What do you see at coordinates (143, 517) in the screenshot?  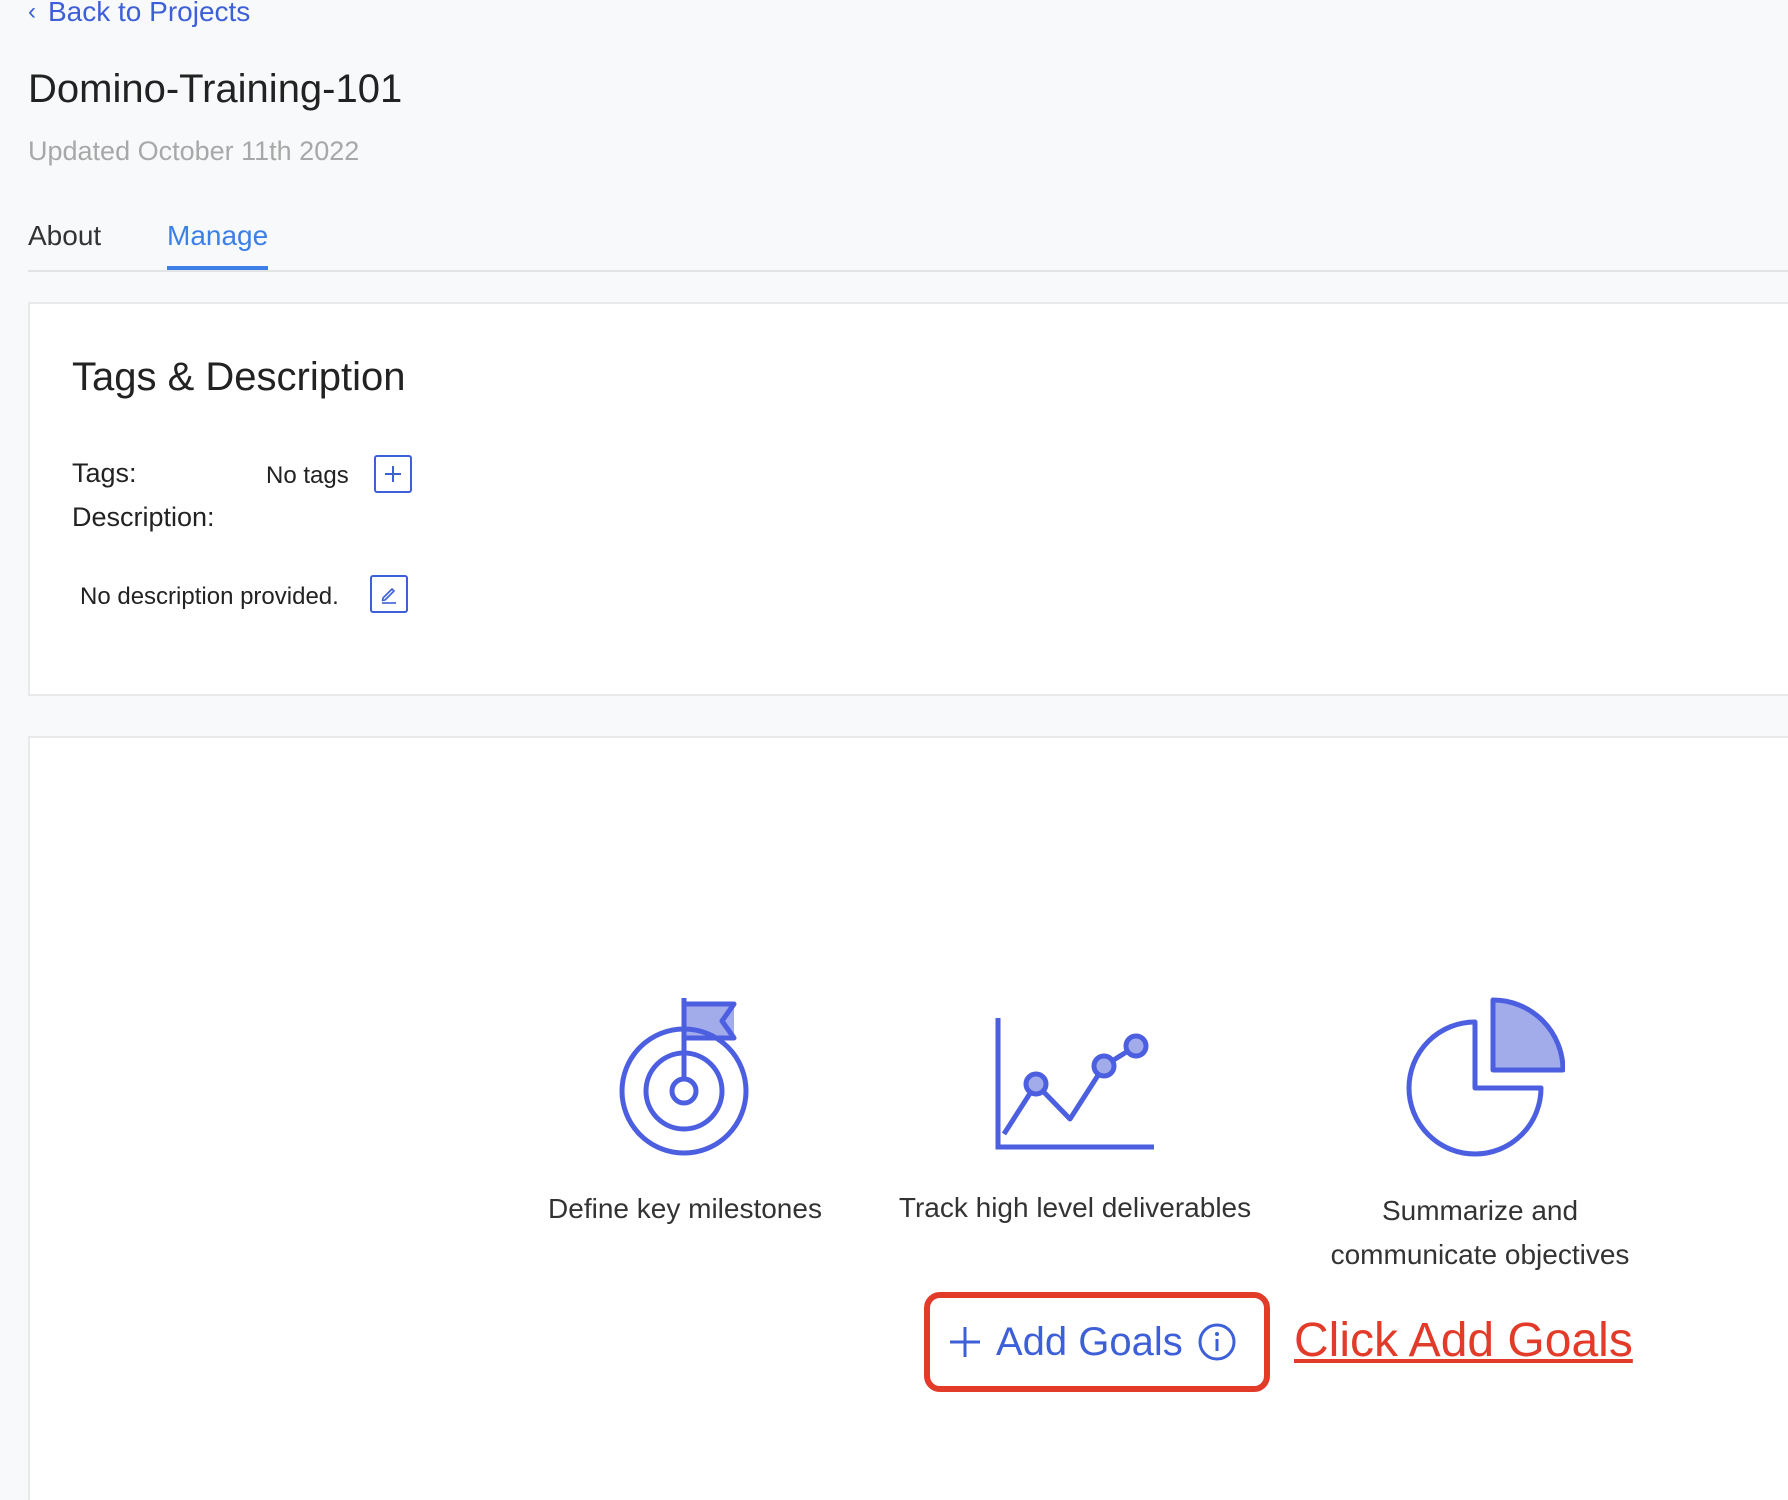 I see `description-label: Description:` at bounding box center [143, 517].